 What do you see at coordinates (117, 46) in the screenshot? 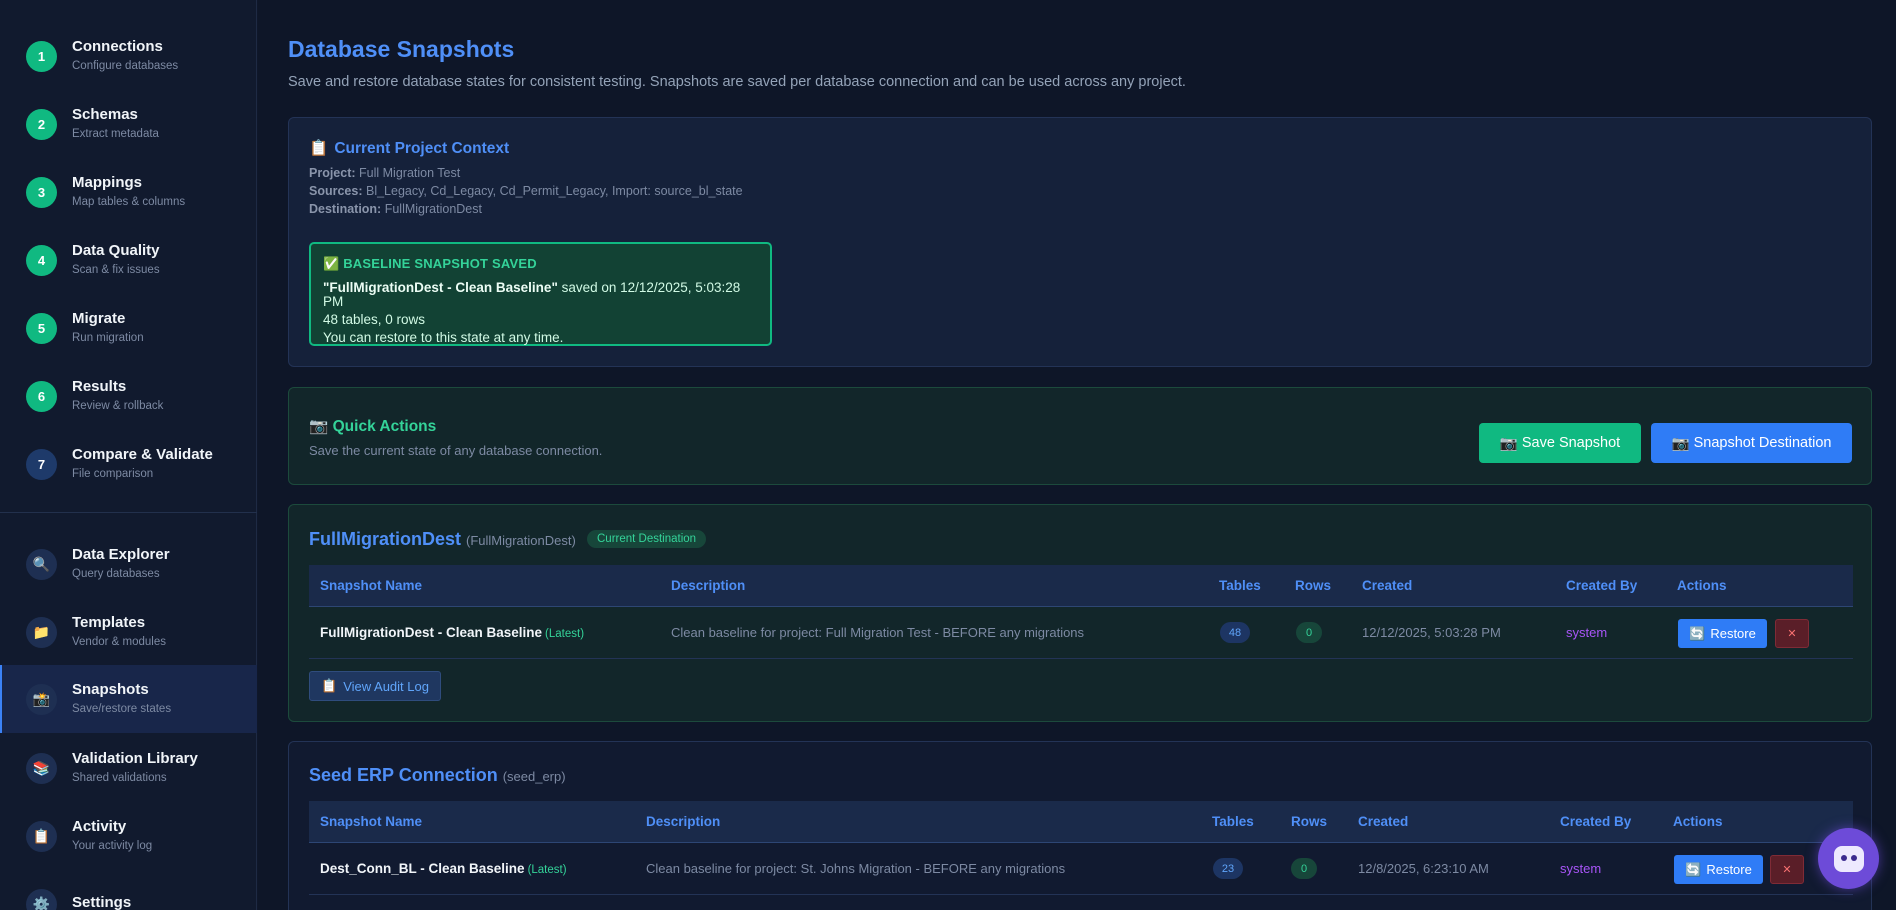
I see `nav-title: Connections` at bounding box center [117, 46].